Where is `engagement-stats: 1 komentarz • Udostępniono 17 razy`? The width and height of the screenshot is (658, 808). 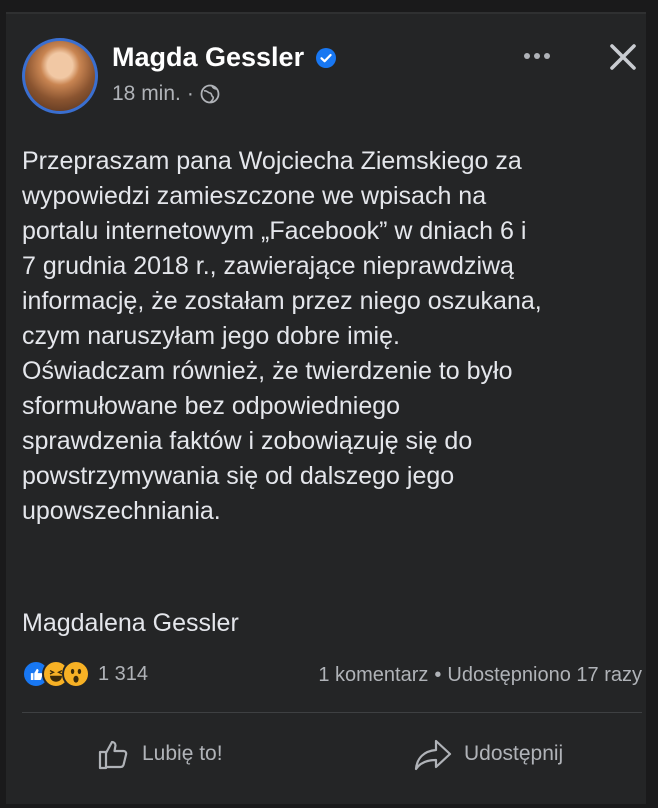
engagement-stats: 1 komentarz • Udostępniono 17 razy is located at coordinates (480, 675).